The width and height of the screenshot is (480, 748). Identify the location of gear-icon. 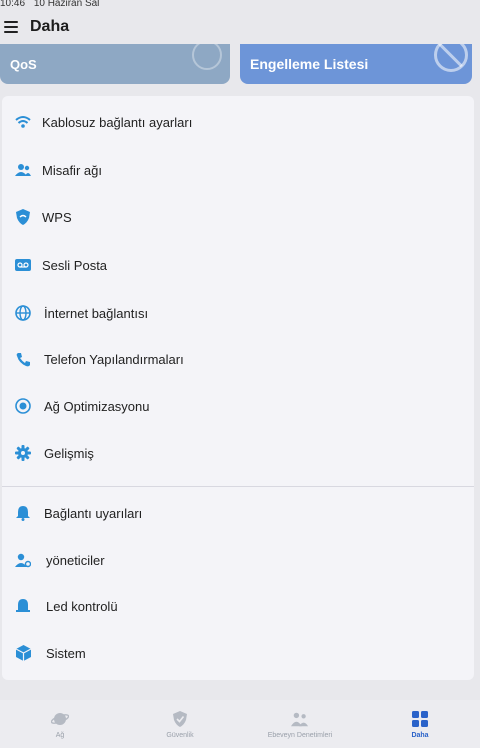
(23, 453).